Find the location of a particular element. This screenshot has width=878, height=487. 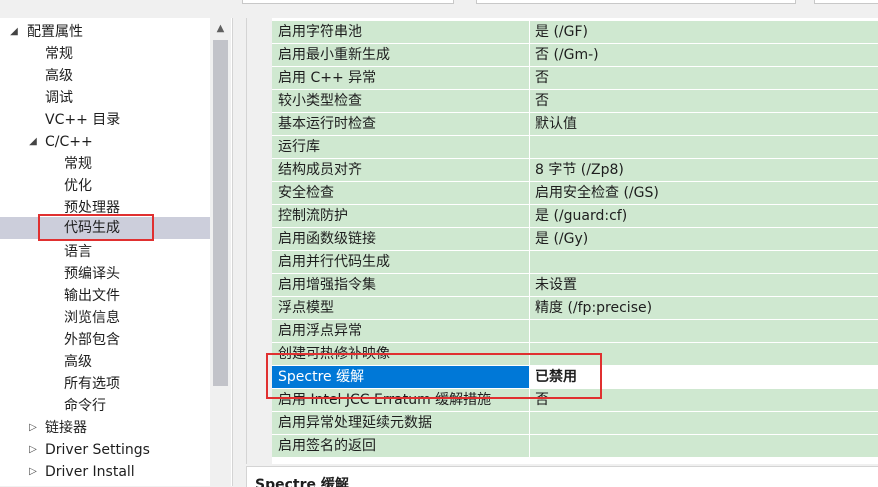

config-manager-button is located at coordinates (846, 2).